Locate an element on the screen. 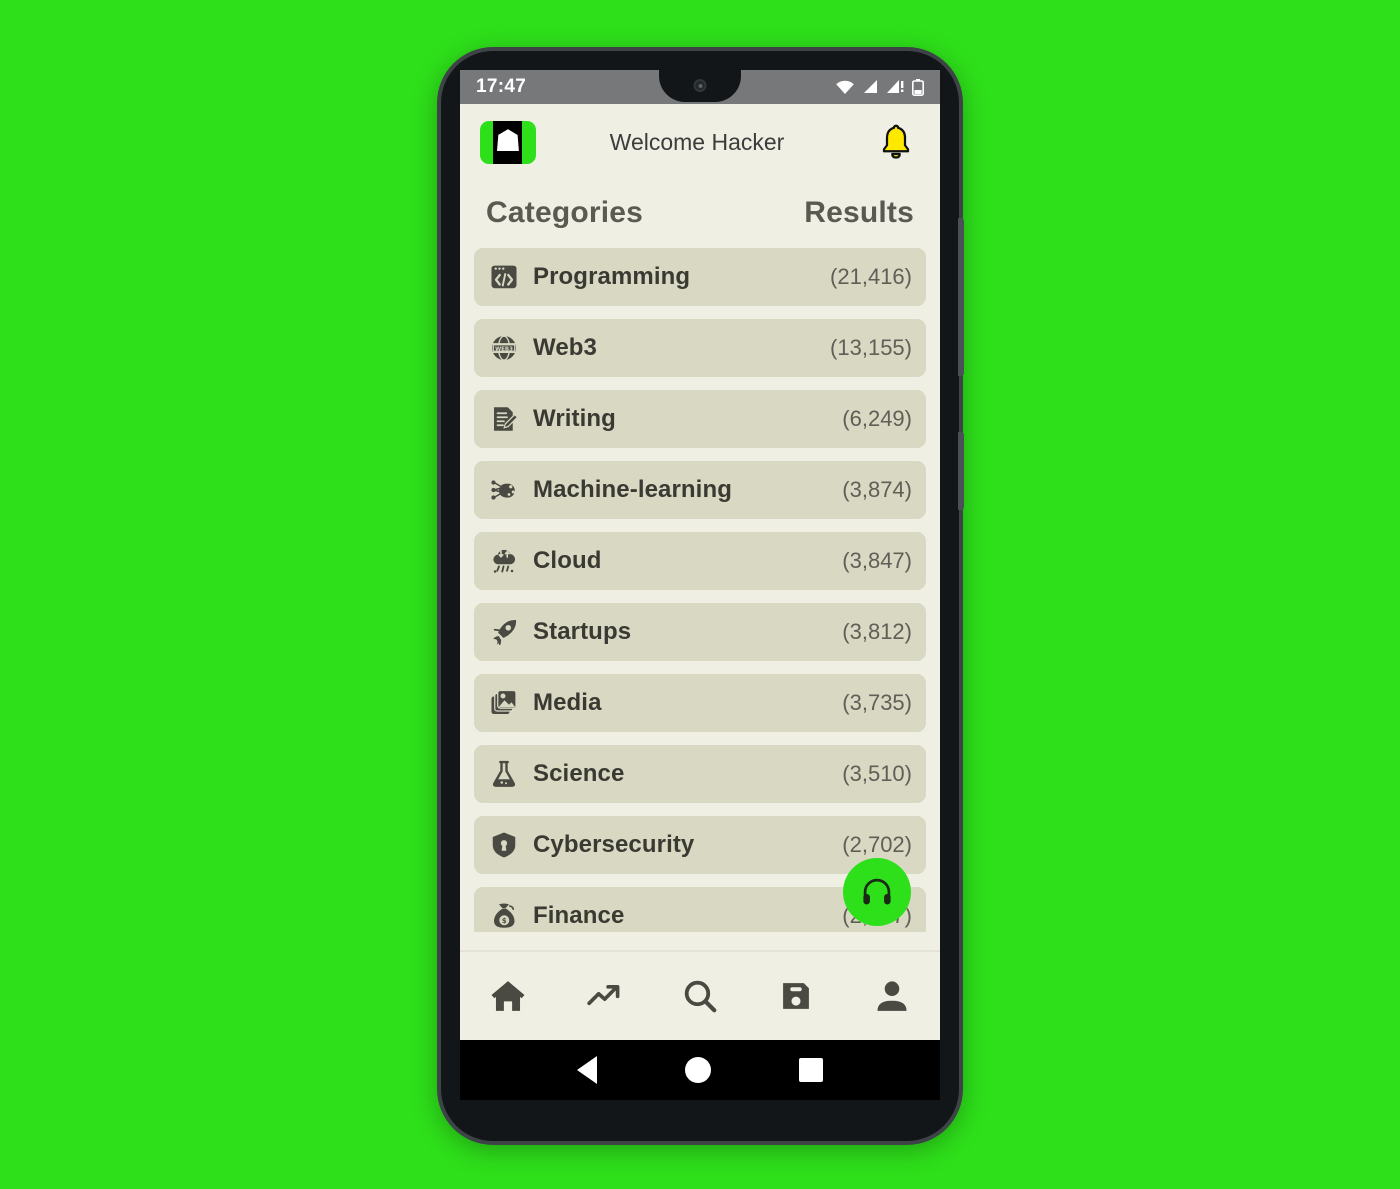  category-count: (3,735) is located at coordinates (877, 702).